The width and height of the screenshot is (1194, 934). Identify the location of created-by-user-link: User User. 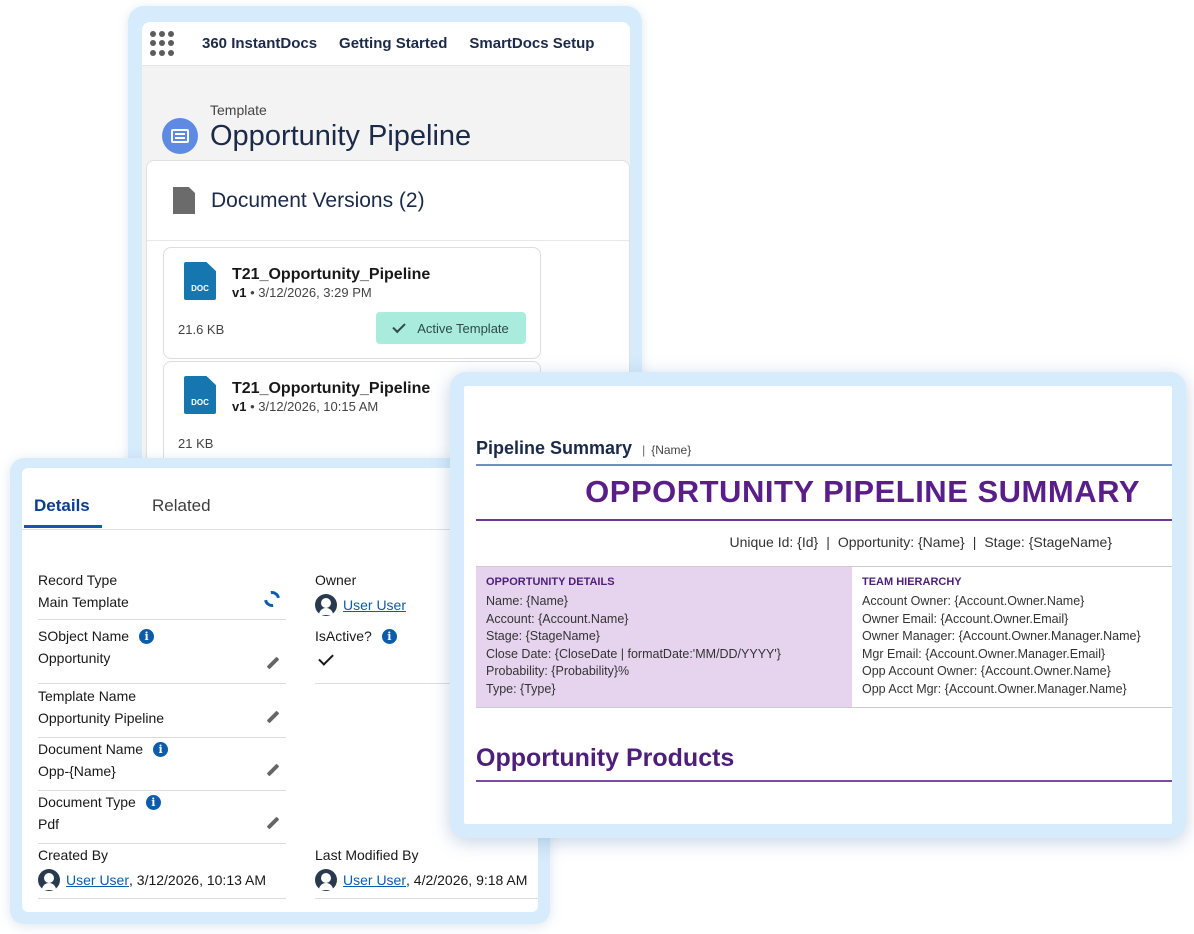
(97, 880).